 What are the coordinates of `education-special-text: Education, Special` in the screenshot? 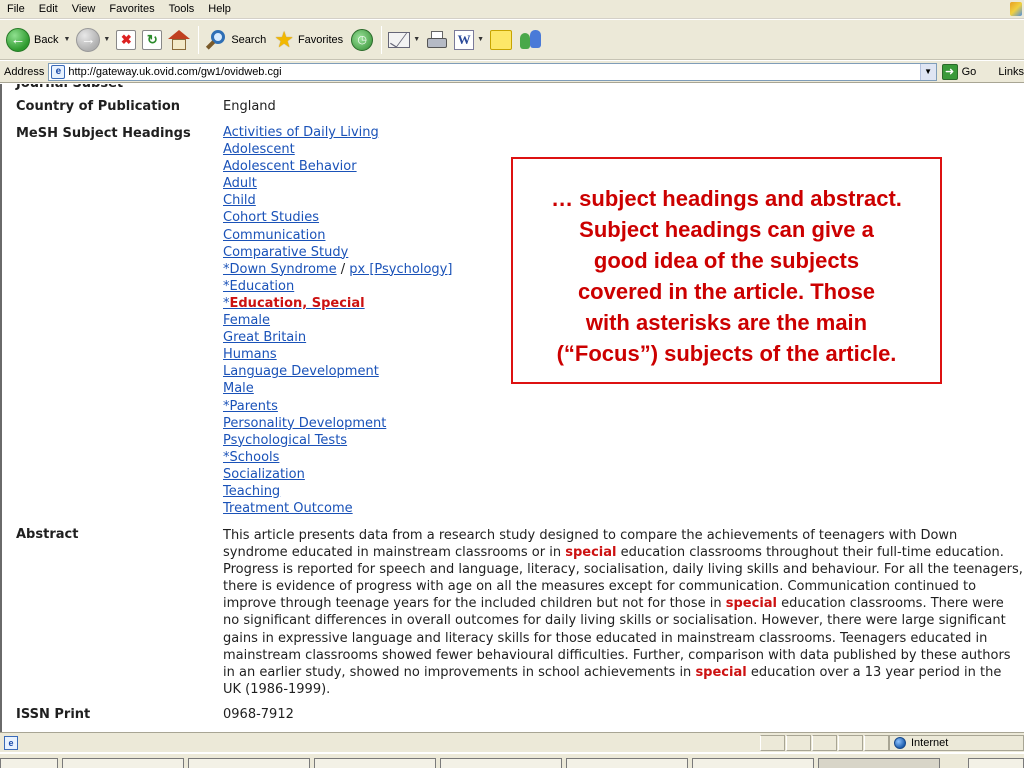 It's located at (297, 303).